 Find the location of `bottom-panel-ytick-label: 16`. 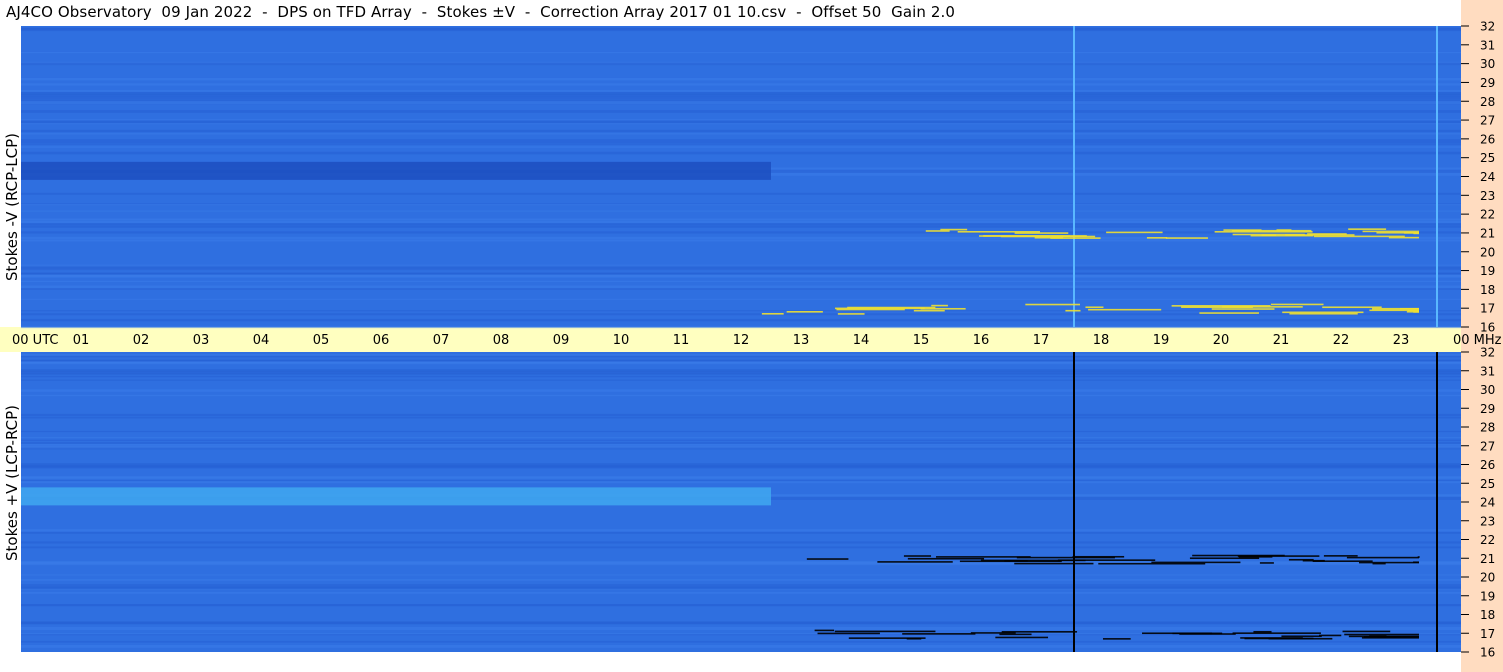

bottom-panel-ytick-label: 16 is located at coordinates (1487, 653).